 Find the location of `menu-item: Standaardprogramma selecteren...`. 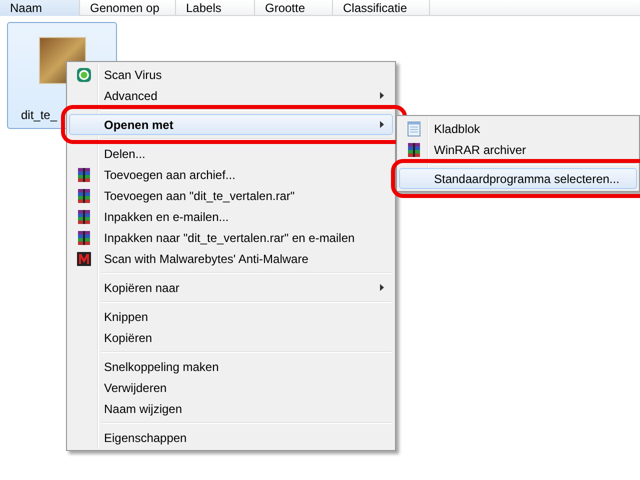

menu-item: Standaardprogramma selecteren... is located at coordinates (518, 178).